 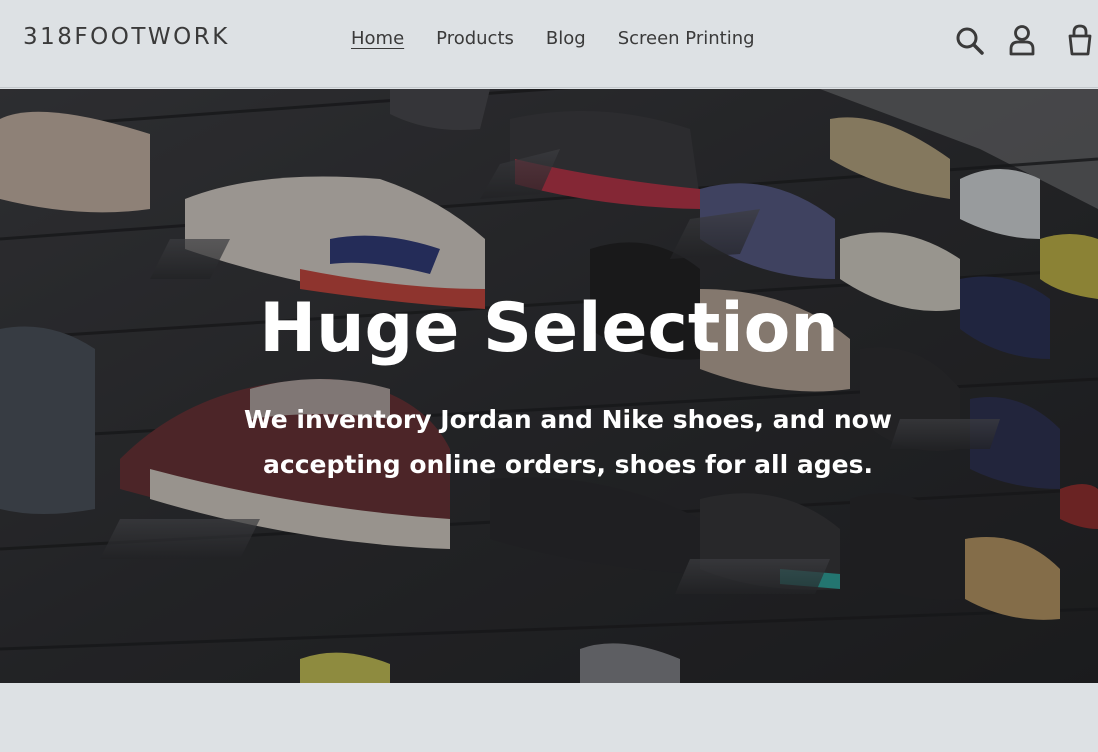 I want to click on nav-screen-printing: Screen Printing, so click(x=686, y=39).